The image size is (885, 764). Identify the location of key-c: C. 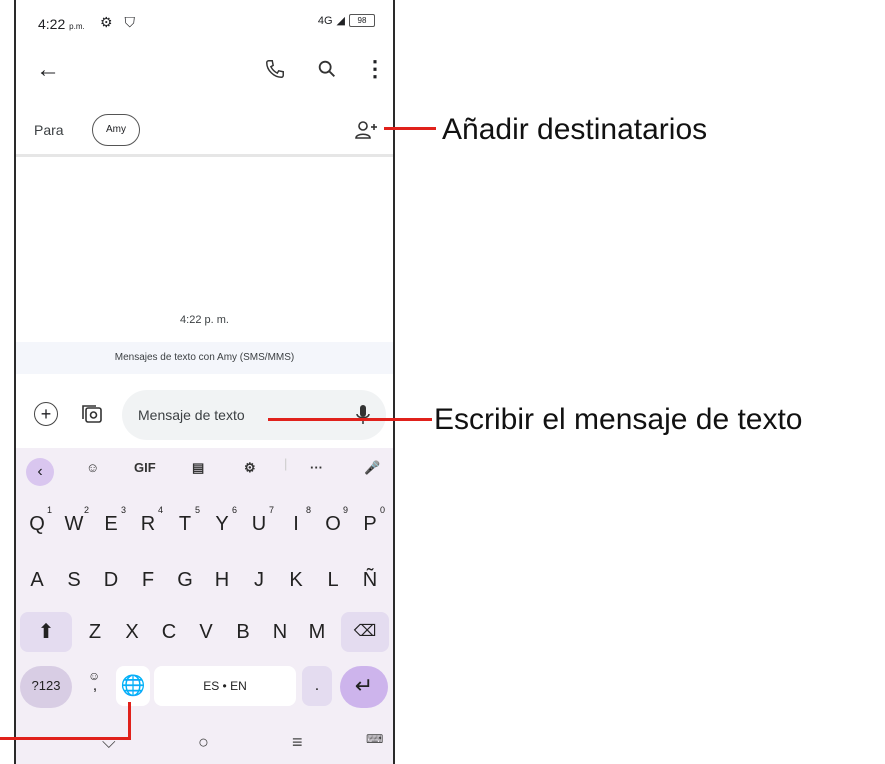
(169, 632).